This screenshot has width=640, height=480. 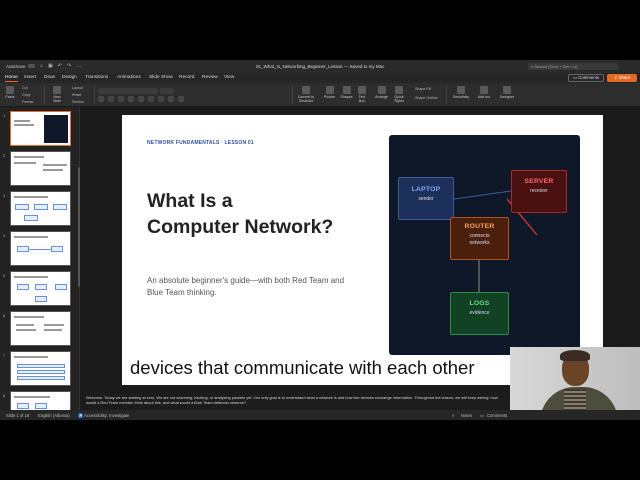 What do you see at coordinates (210, 77) in the screenshot?
I see `tab-review: Review` at bounding box center [210, 77].